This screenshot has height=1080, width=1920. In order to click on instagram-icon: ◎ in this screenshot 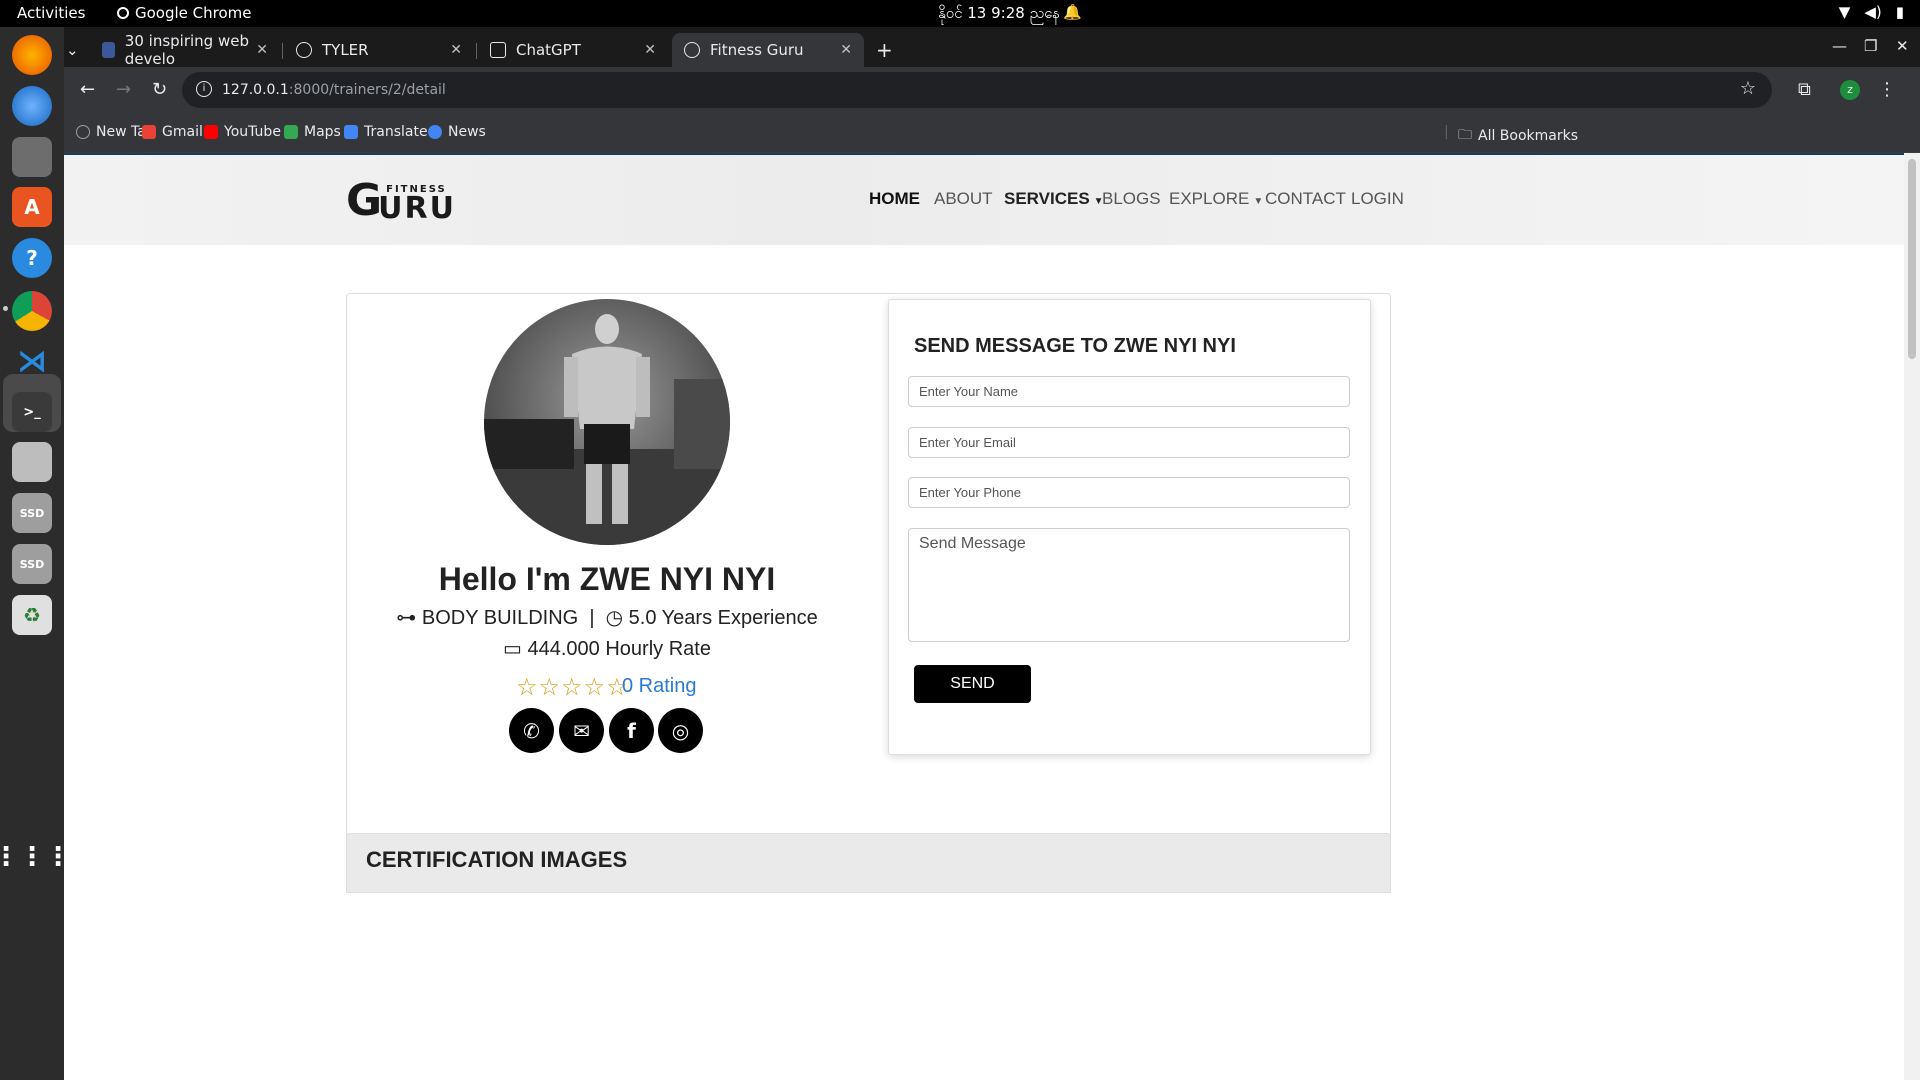, I will do `click(680, 730)`.